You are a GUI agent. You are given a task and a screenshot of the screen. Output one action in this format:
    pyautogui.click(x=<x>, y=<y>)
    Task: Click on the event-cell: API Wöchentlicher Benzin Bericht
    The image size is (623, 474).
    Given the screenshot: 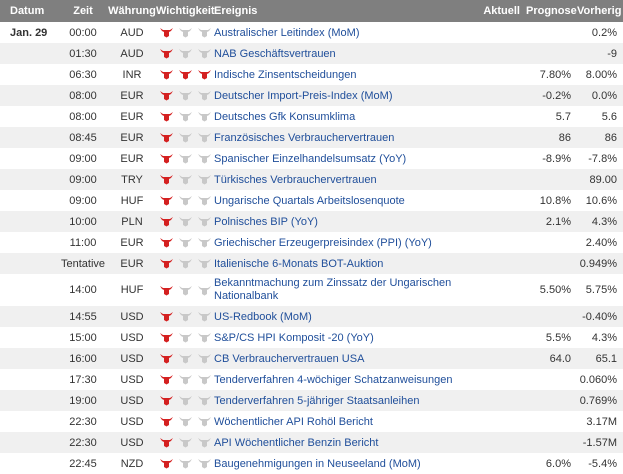 What is the action you would take?
    pyautogui.click(x=342, y=442)
    